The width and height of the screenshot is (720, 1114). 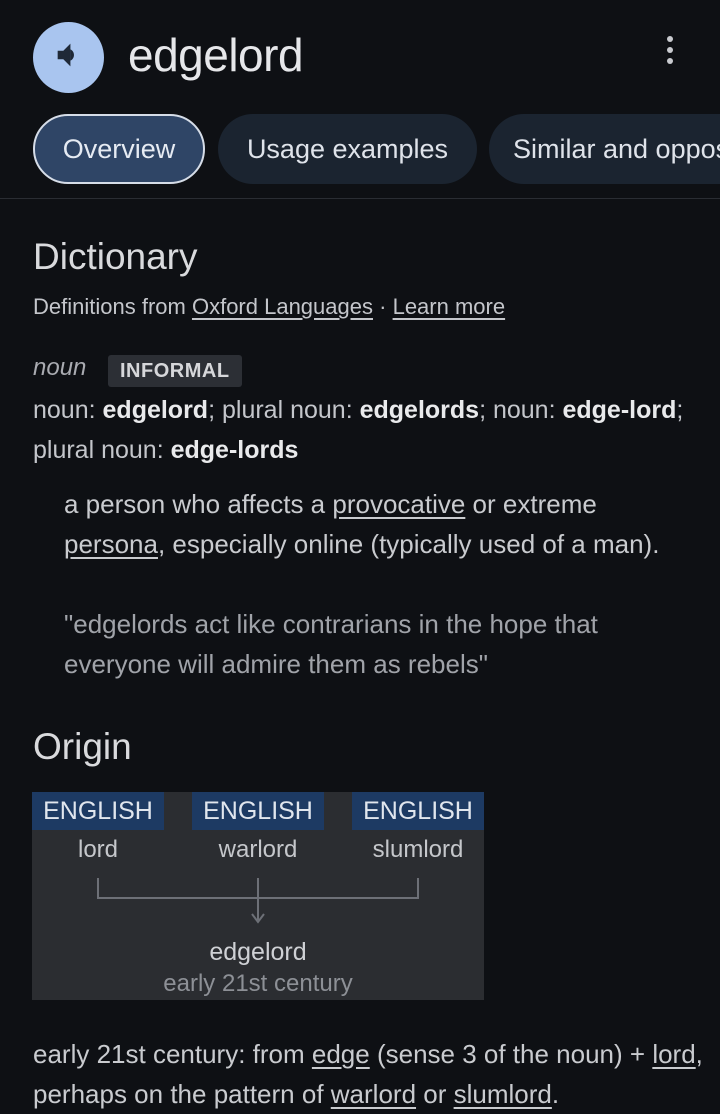 I want to click on word-header: edgelord, so click(x=360, y=55).